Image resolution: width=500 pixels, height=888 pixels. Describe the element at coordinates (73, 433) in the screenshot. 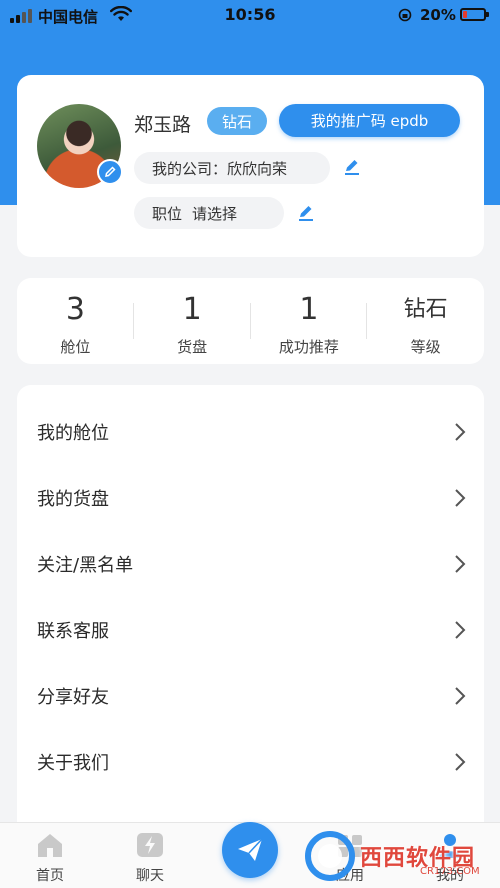

I see `menu-item-label: 我的舱位` at that location.